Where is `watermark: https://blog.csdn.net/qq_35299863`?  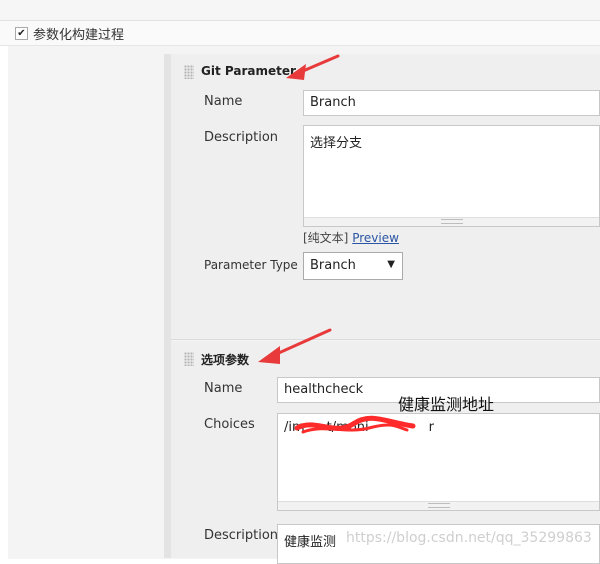 watermark: https://blog.csdn.net/qq_35299863 is located at coordinates (469, 538).